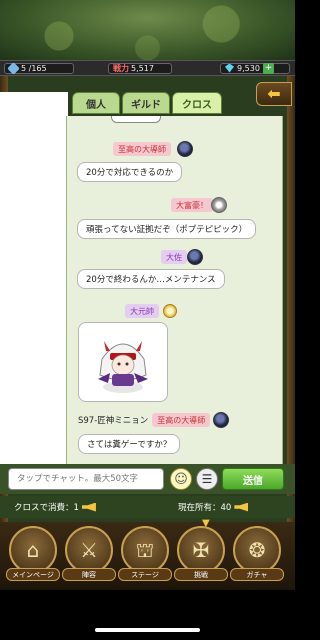  Describe the element at coordinates (257, 574) in the screenshot. I see `nav-label: ガチャ` at that location.